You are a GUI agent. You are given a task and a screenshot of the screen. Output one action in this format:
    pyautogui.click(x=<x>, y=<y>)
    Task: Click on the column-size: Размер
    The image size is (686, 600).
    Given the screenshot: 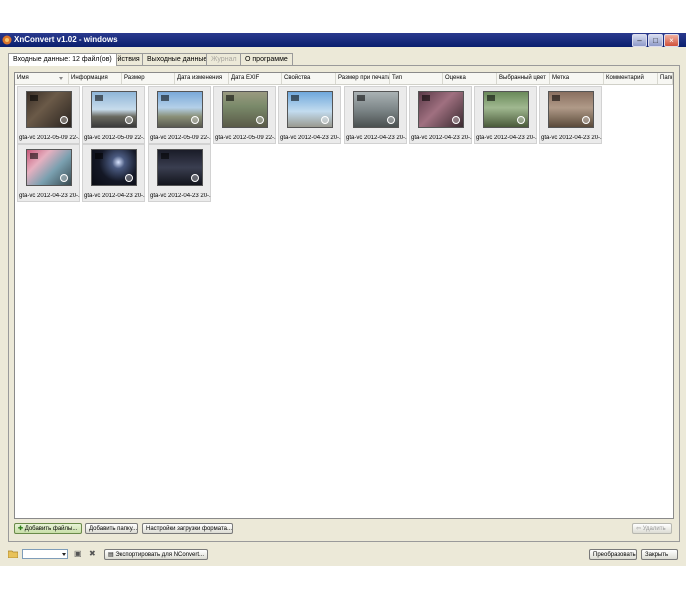 What is the action you would take?
    pyautogui.click(x=148, y=78)
    